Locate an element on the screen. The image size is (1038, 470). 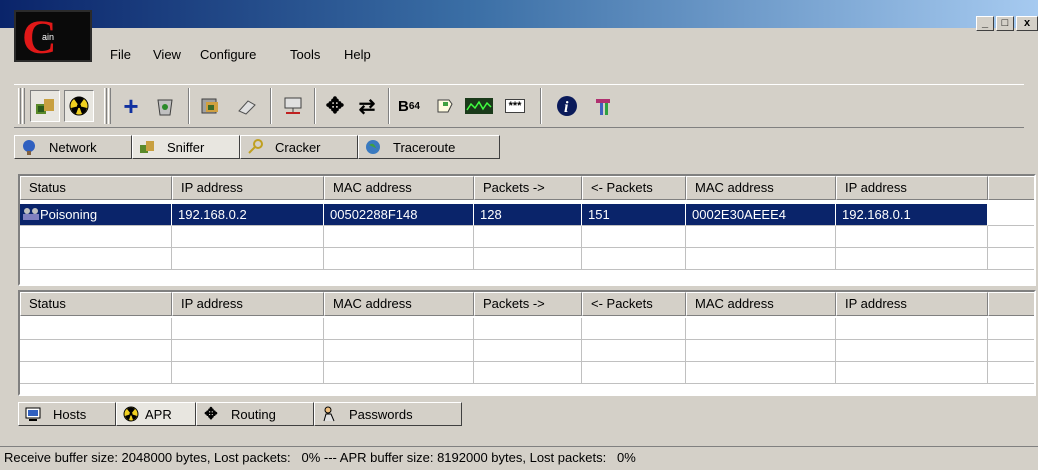
tab-passwords-label: Passwords is located at coordinates (381, 414).